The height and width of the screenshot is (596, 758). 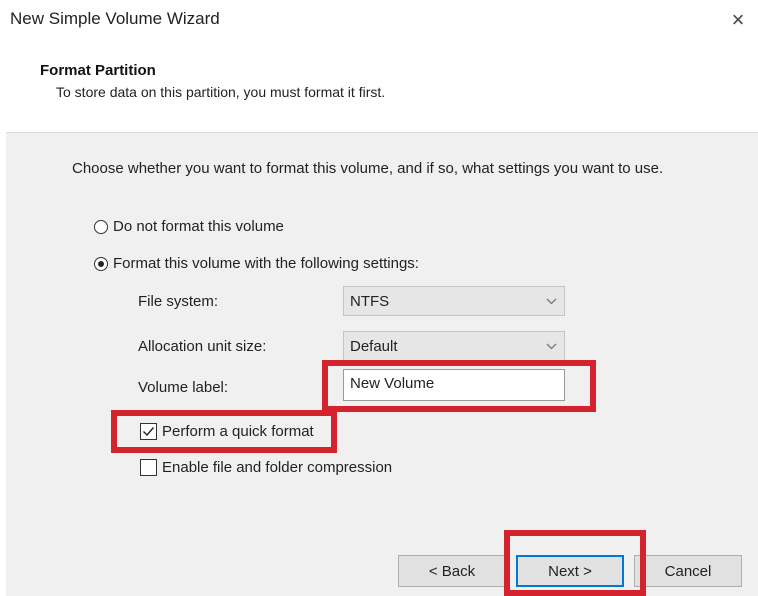 I want to click on file-system-label: File system:, so click(x=178, y=301).